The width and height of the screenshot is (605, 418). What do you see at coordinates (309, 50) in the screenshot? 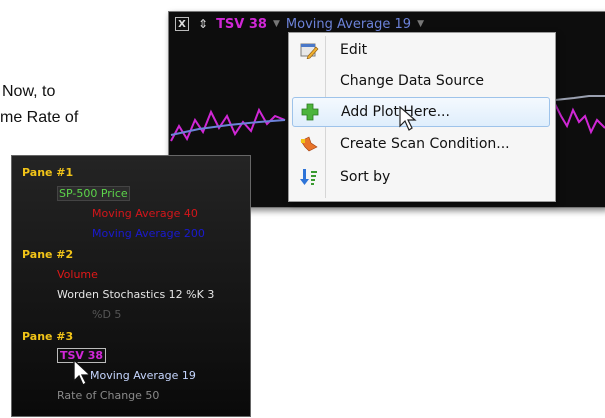
I see `edit-icon` at bounding box center [309, 50].